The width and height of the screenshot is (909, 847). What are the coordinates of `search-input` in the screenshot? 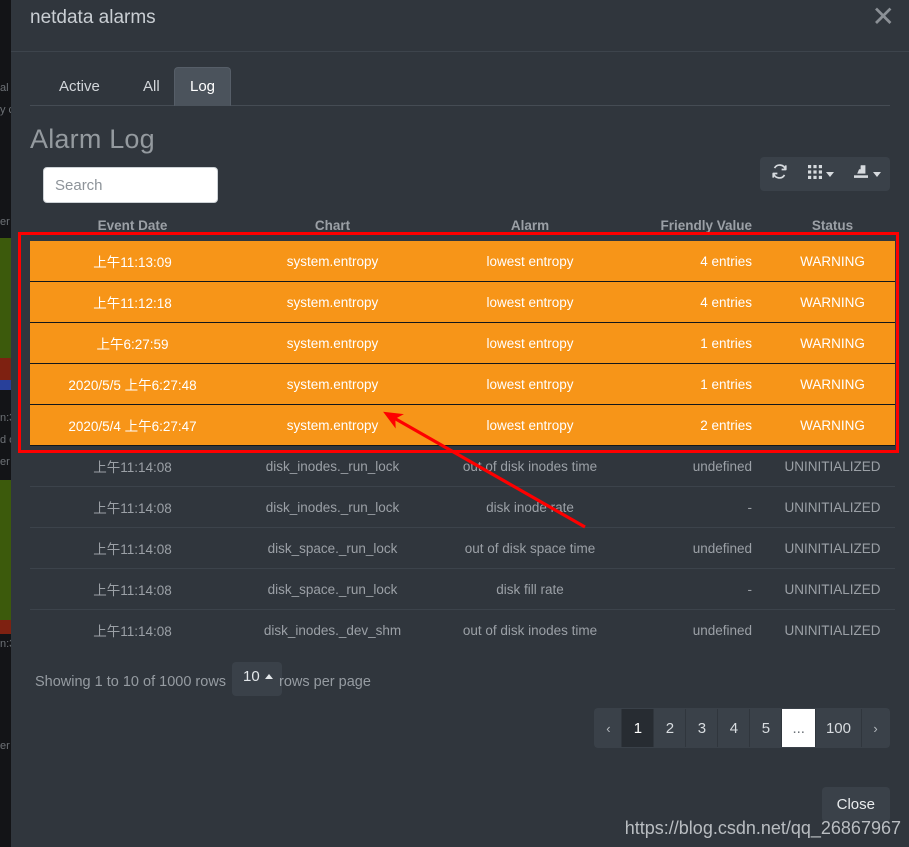 It's located at (130, 185).